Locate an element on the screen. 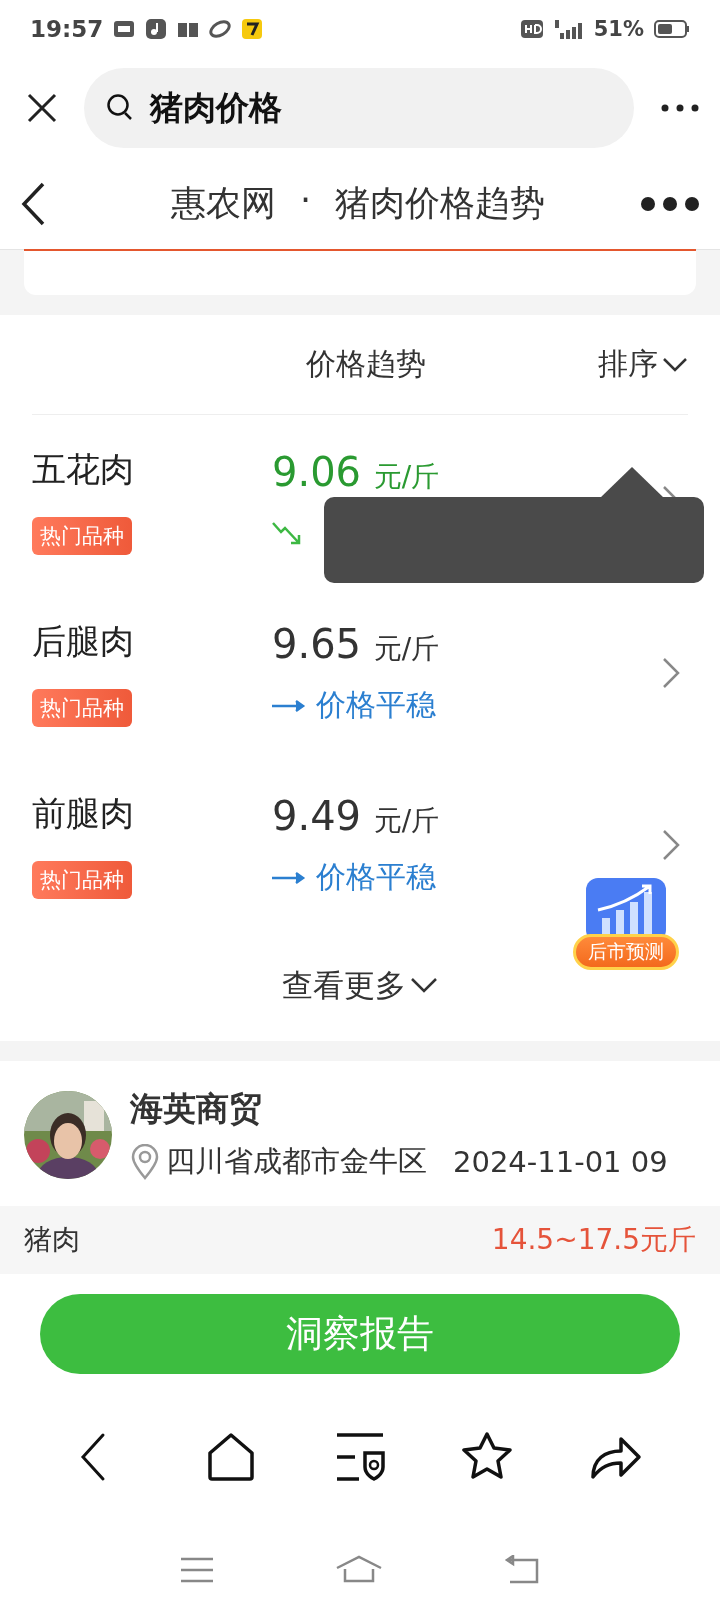 The image size is (720, 1600). location-text: 四川省成都市金牛区 is located at coordinates (296, 1161).